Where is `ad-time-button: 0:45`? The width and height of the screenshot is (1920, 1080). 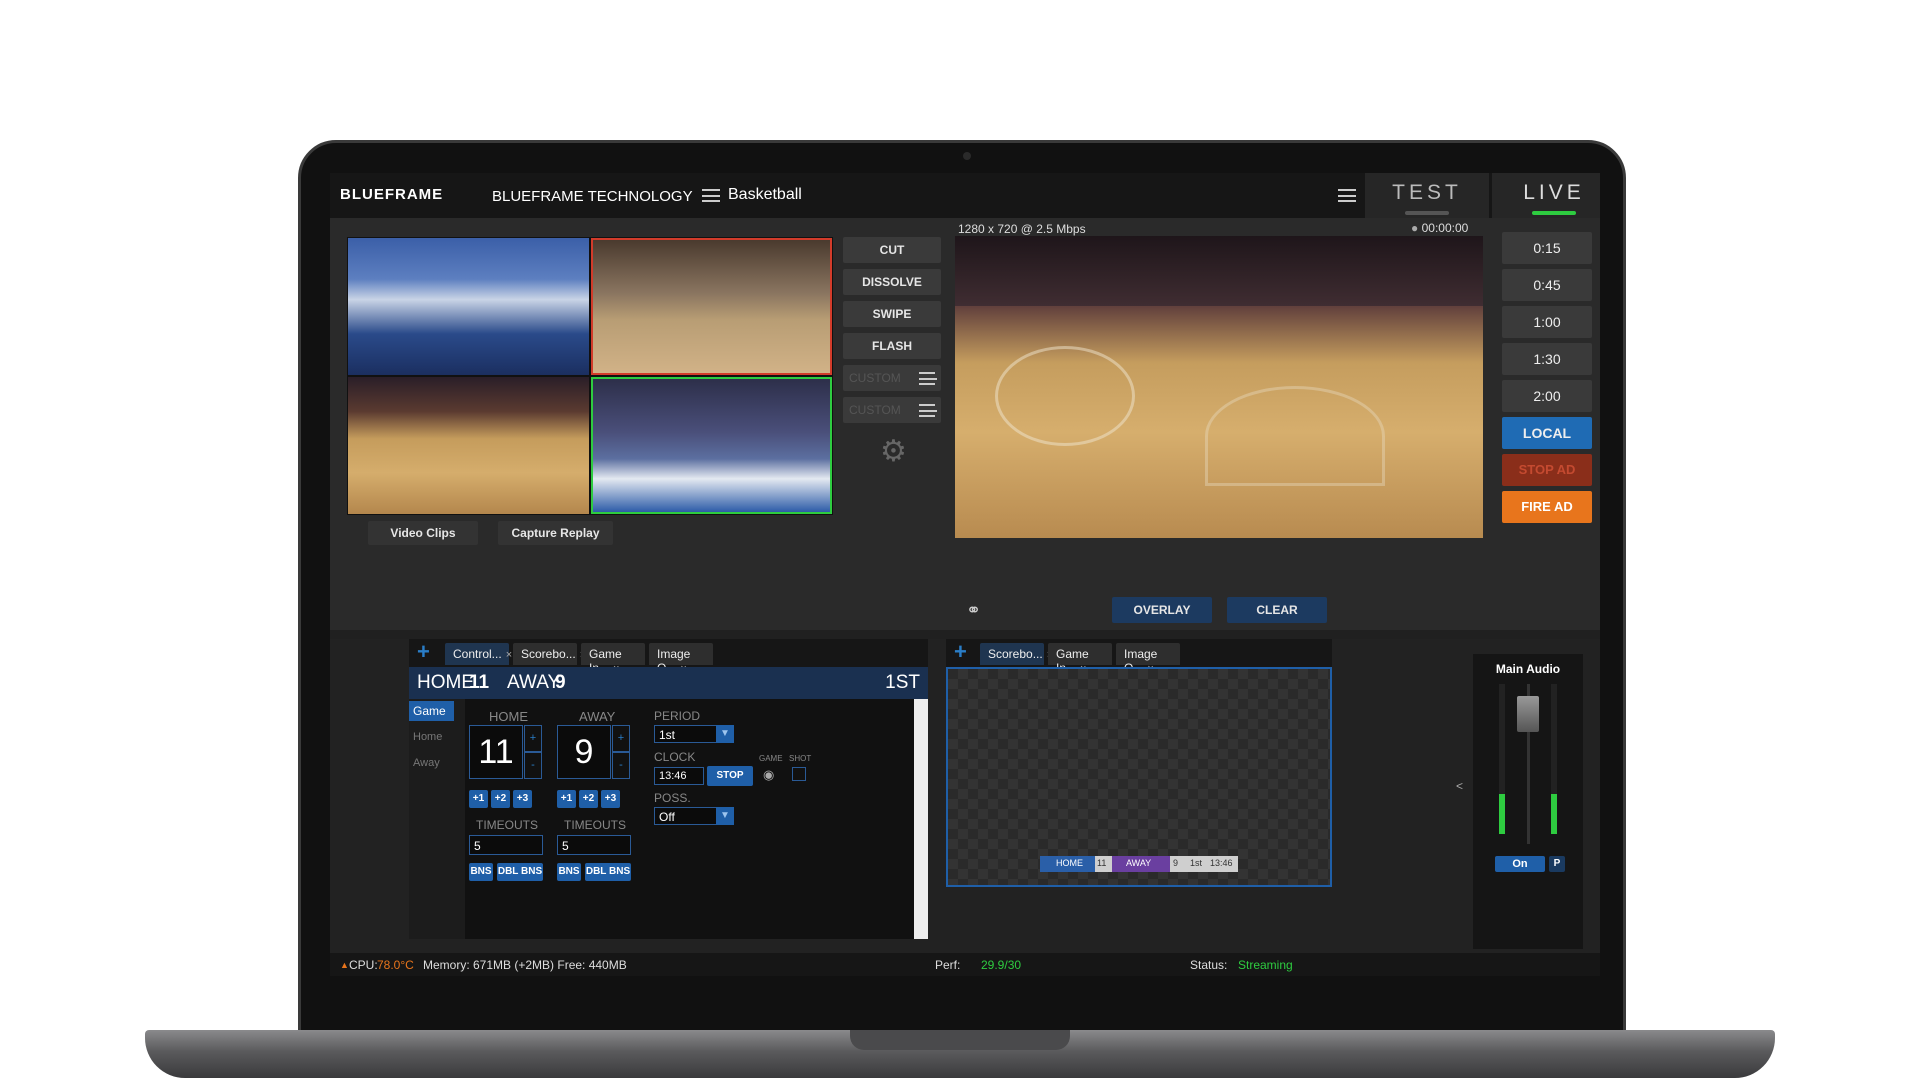
ad-time-button: 0:45 is located at coordinates (1547, 285).